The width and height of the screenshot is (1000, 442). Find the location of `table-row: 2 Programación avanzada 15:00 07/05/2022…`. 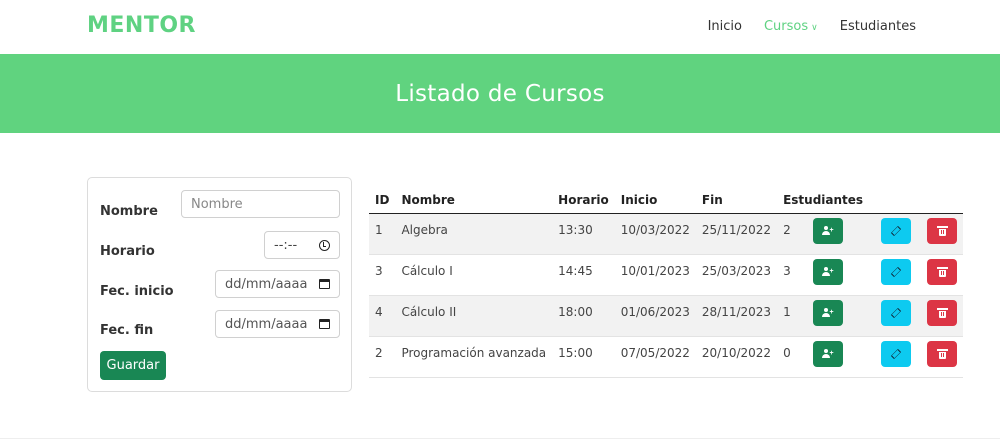

table-row: 2 Programación avanzada 15:00 07/05/2022… is located at coordinates (666, 357).